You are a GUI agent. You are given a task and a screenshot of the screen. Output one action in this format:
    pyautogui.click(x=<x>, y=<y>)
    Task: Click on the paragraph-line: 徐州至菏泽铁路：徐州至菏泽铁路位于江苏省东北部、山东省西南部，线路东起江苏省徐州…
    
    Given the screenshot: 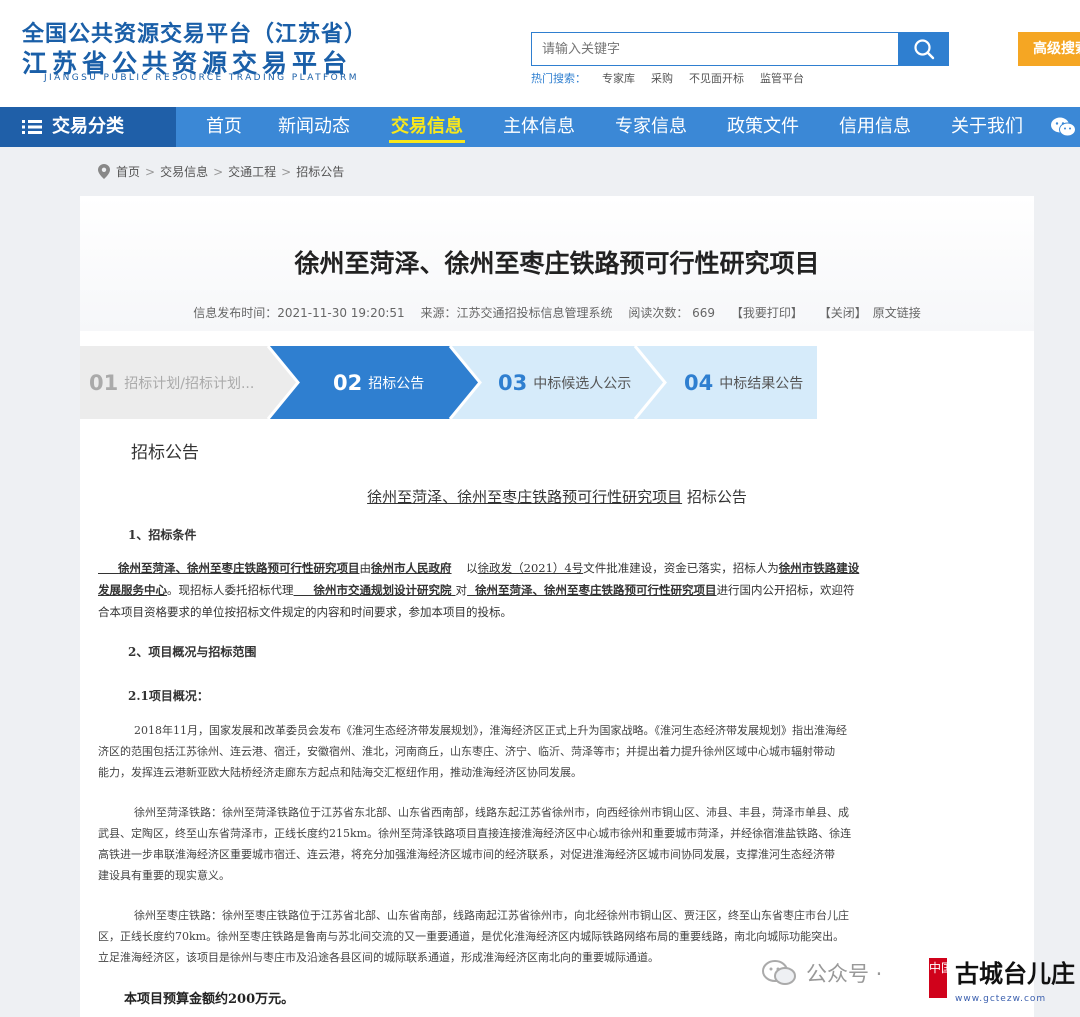 What is the action you would take?
    pyautogui.click(x=491, y=812)
    